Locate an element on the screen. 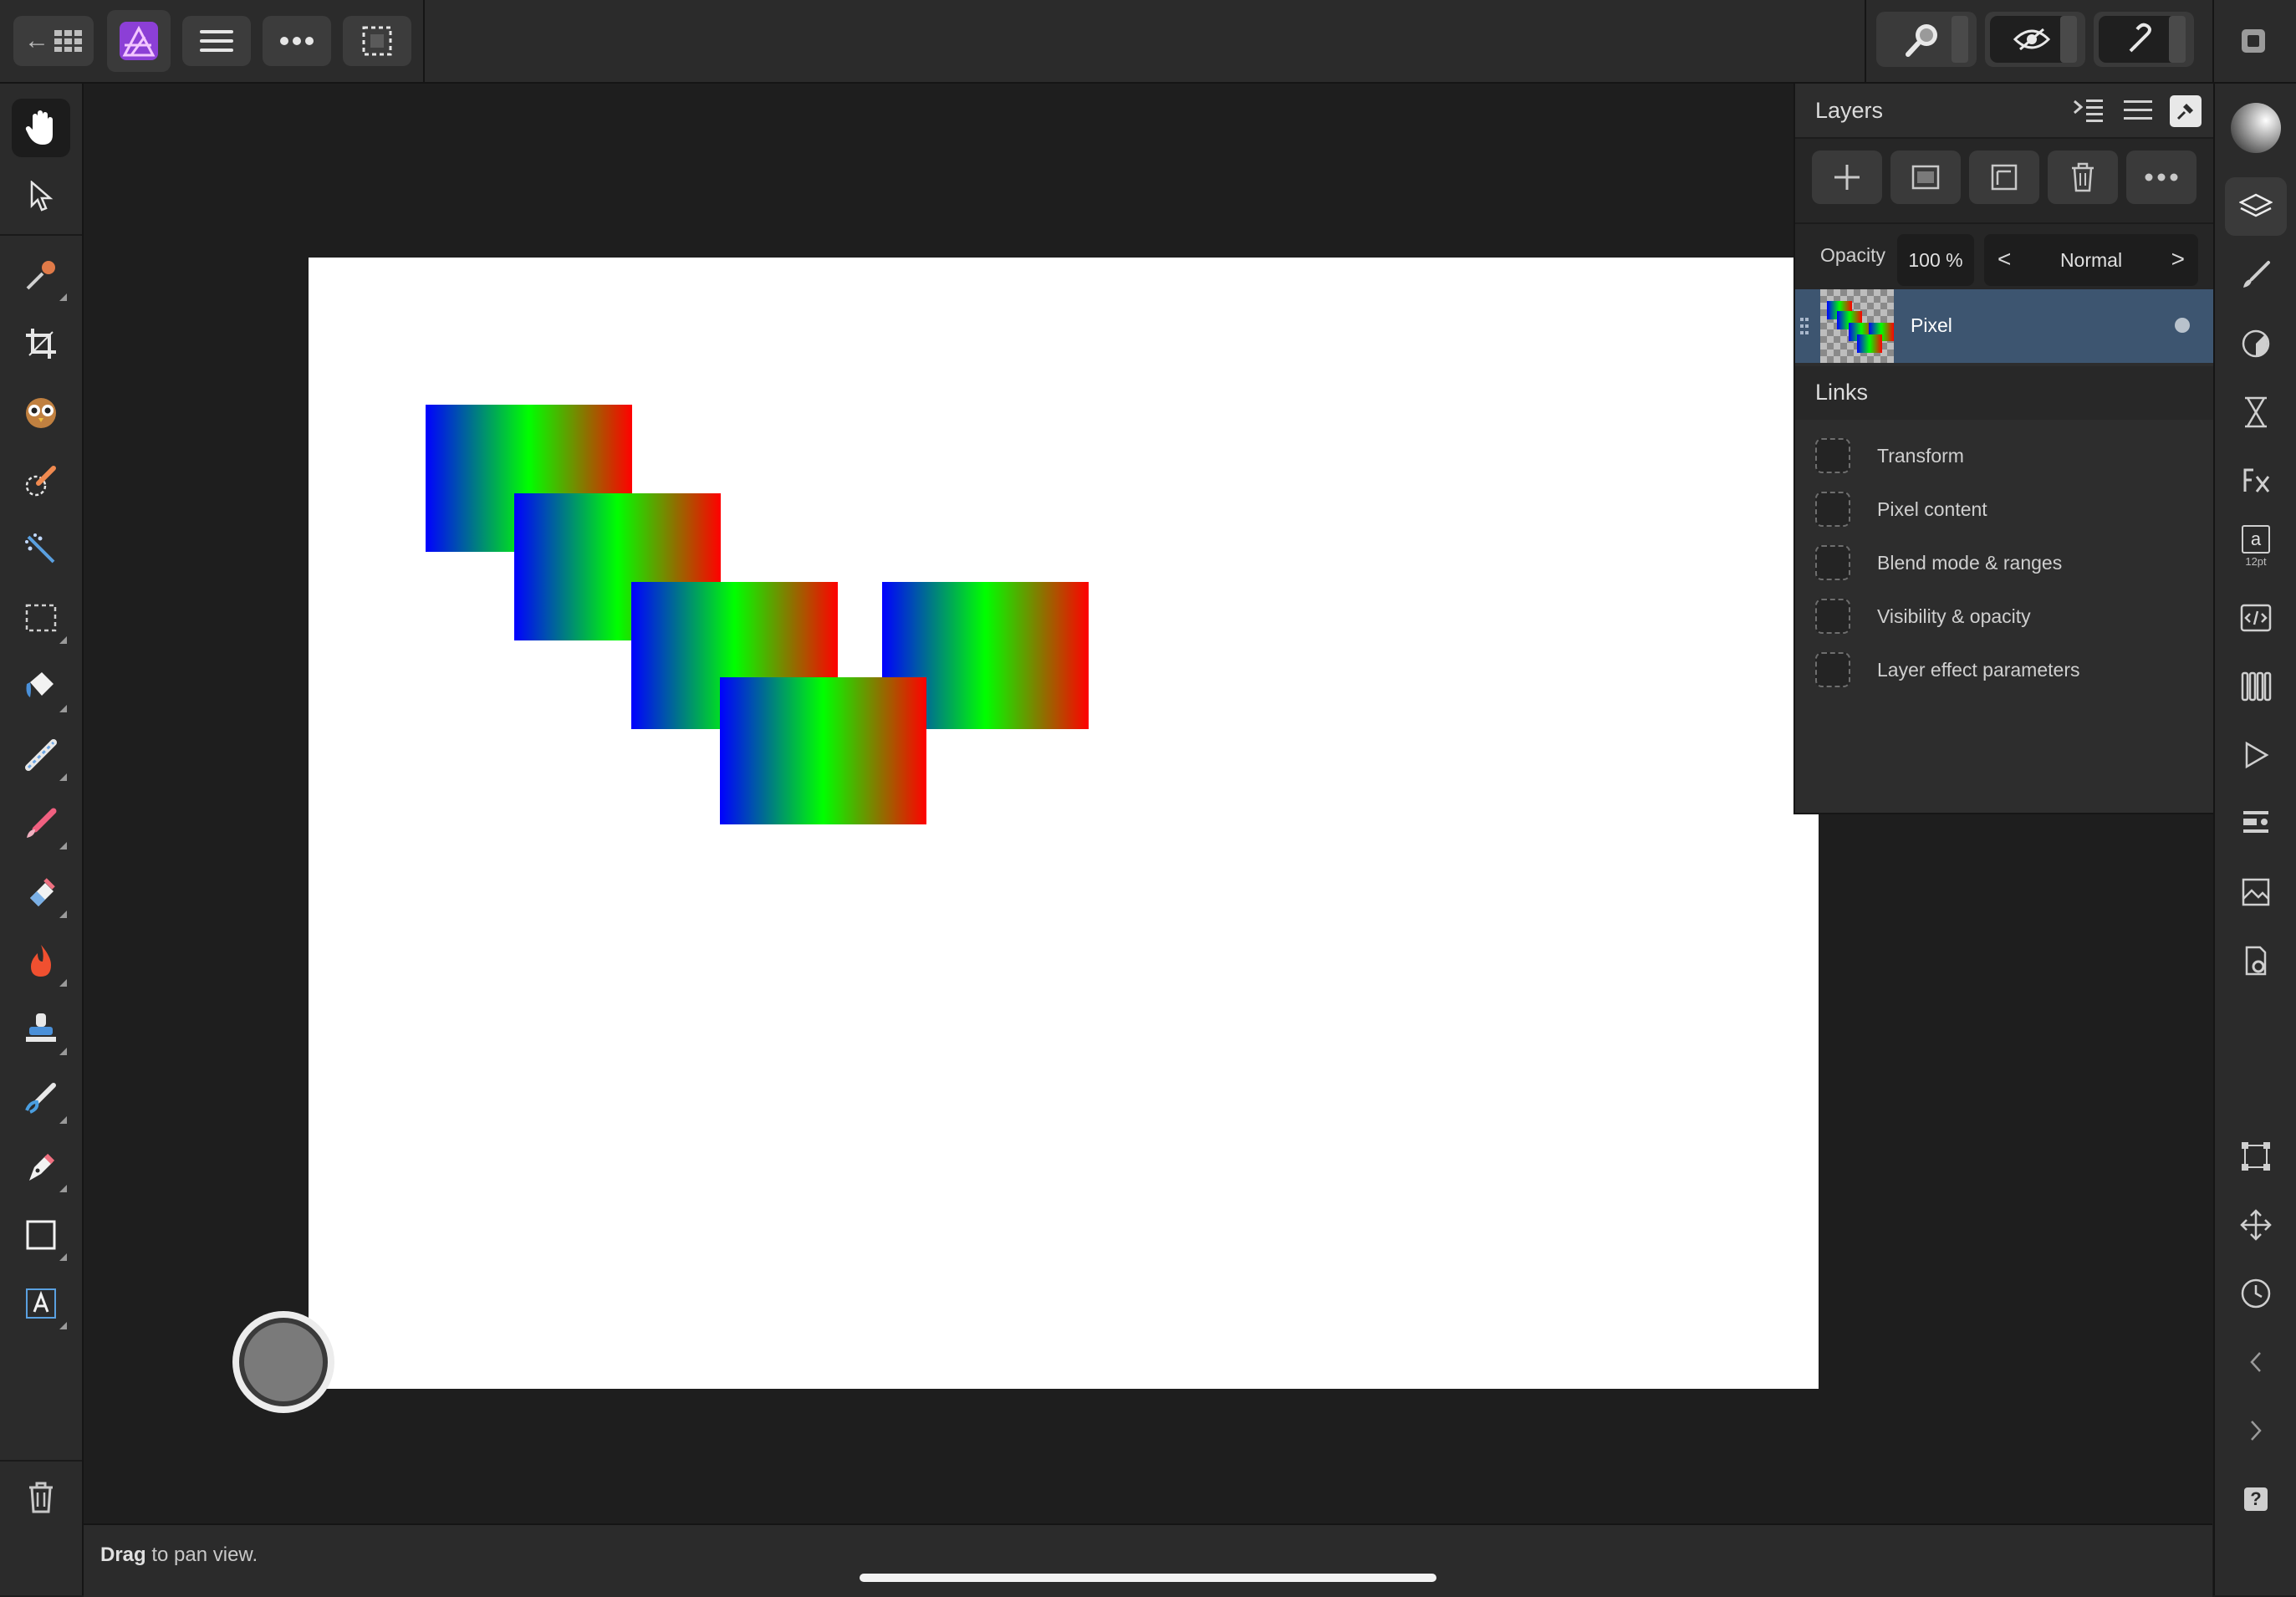  adjustments-panel-button is located at coordinates (2256, 343).